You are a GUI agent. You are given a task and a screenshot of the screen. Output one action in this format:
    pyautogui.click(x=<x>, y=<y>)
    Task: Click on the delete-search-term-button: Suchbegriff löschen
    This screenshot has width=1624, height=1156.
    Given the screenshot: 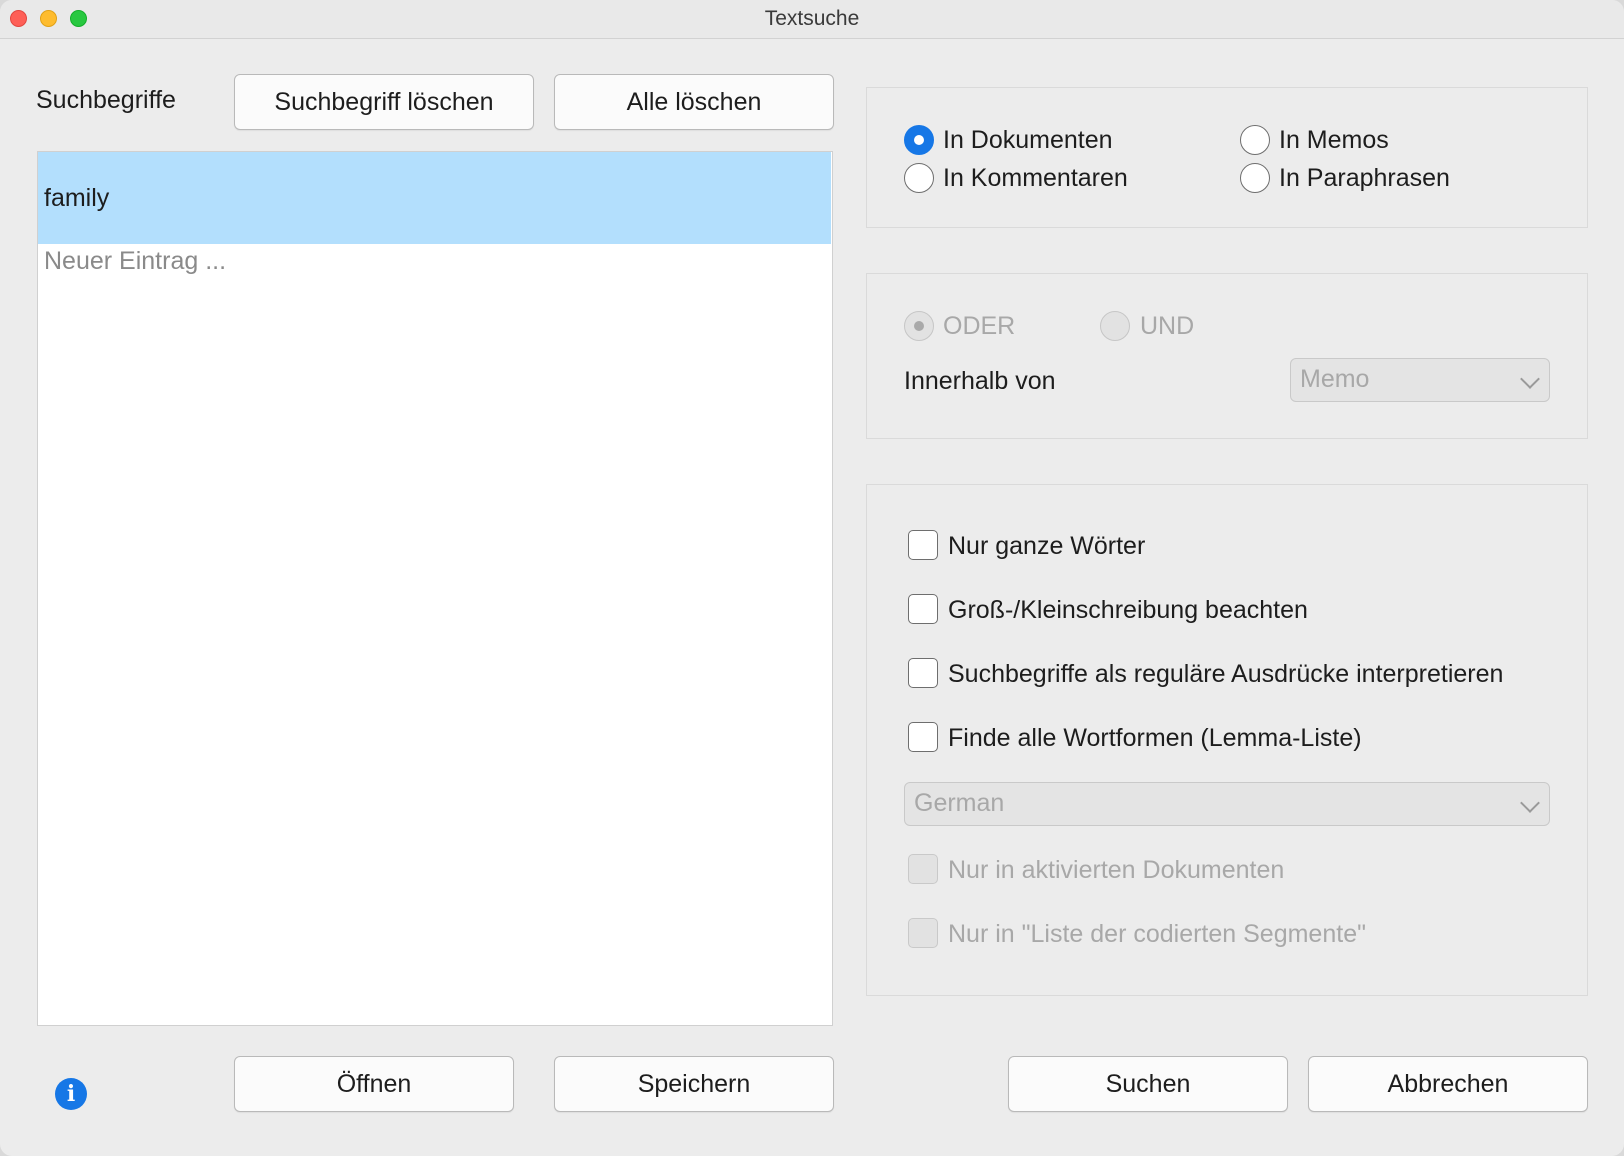 What is the action you would take?
    pyautogui.click(x=384, y=102)
    